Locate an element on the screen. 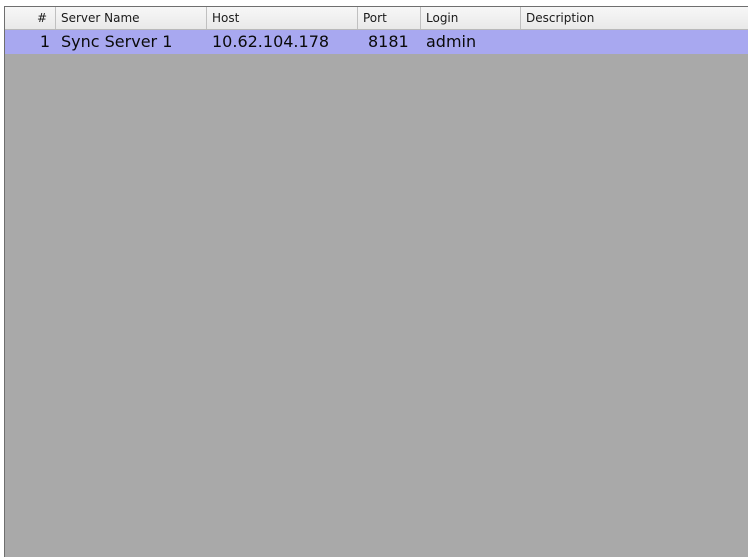 Image resolution: width=748 pixels, height=557 pixels. column-header-server-name: Server Name is located at coordinates (131, 18).